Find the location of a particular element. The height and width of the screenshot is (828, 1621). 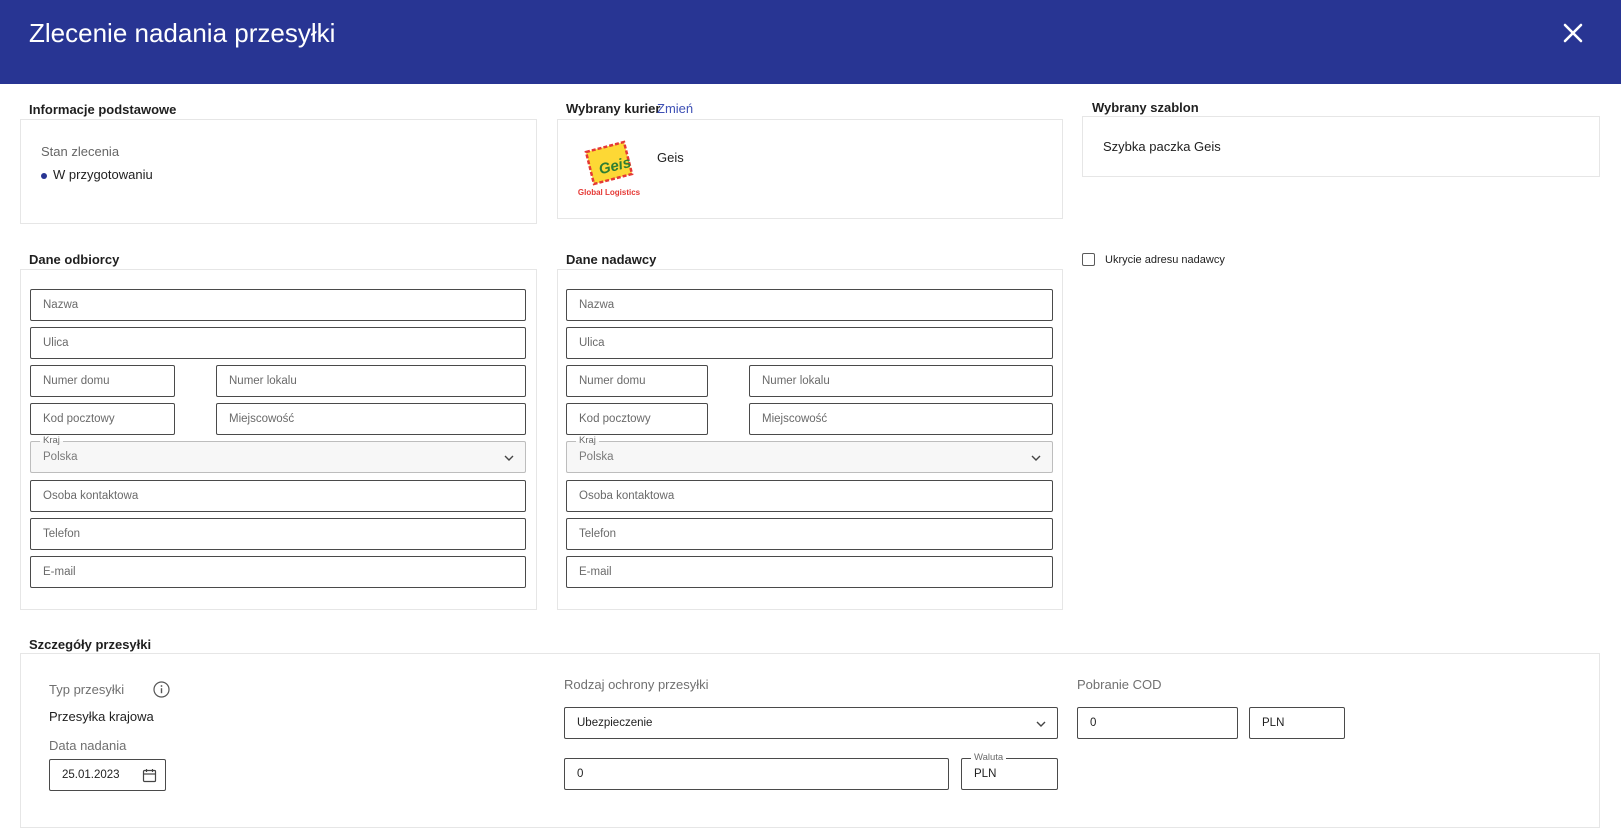

sender-city-field is located at coordinates (901, 419).